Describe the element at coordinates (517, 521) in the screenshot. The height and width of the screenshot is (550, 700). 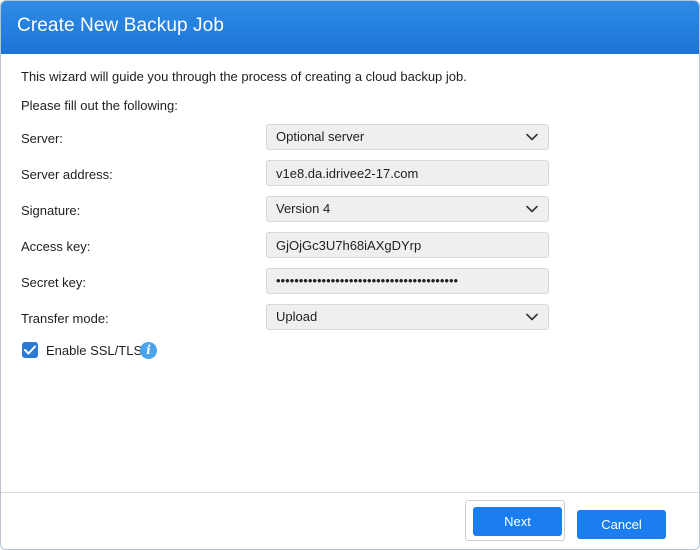
I see `next-button: Next` at that location.